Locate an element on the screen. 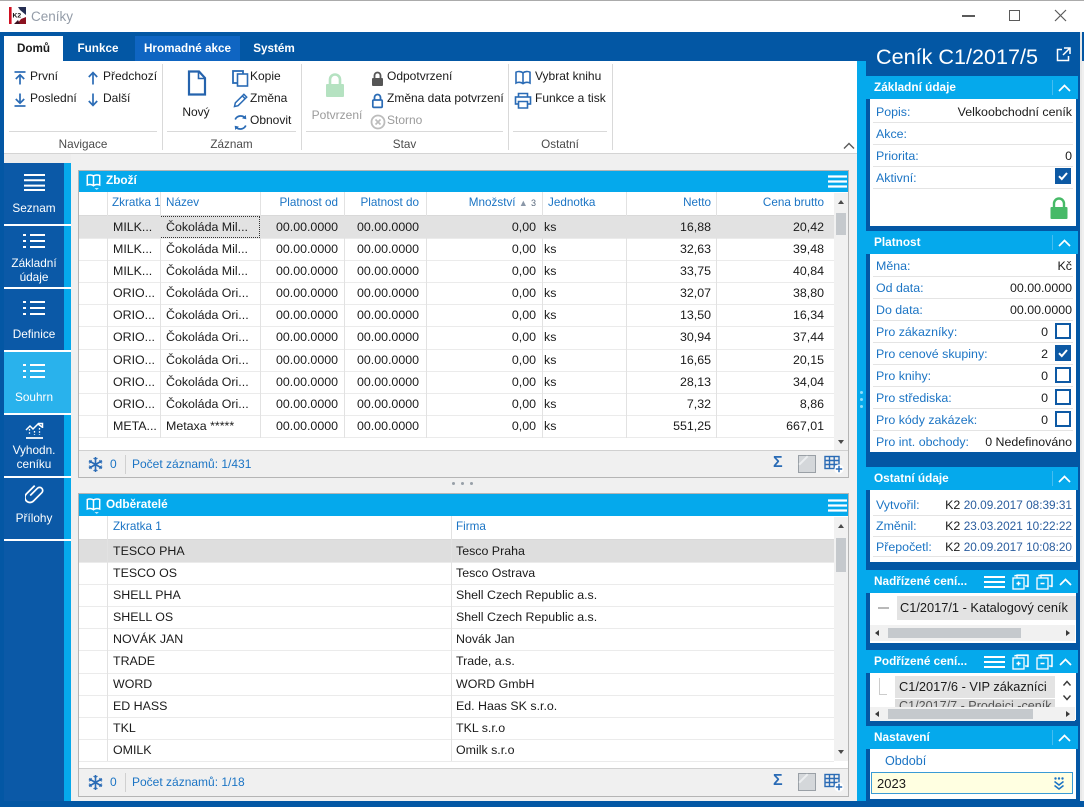 The height and width of the screenshot is (807, 1084). svg-text: K2 is located at coordinates (16, 15).